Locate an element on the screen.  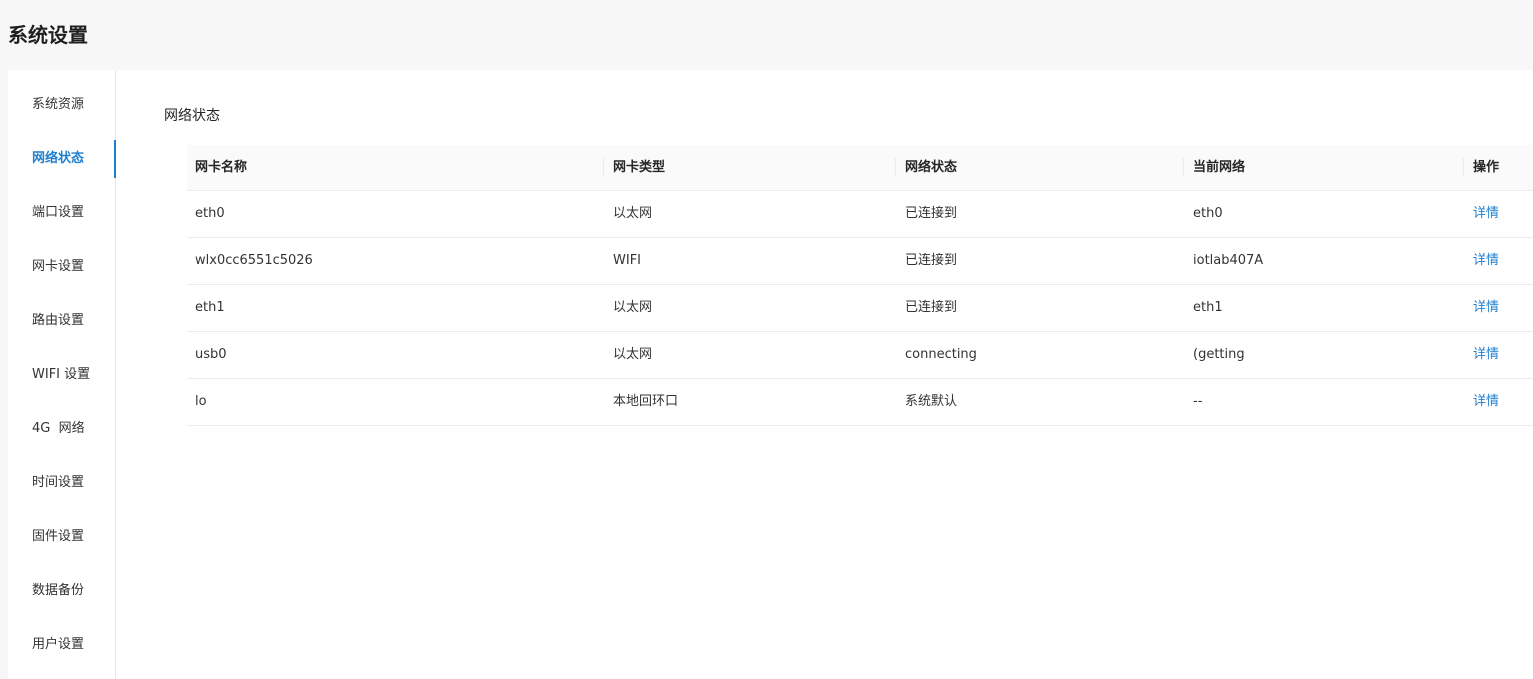
network-status-cell: connecting is located at coordinates (941, 354).